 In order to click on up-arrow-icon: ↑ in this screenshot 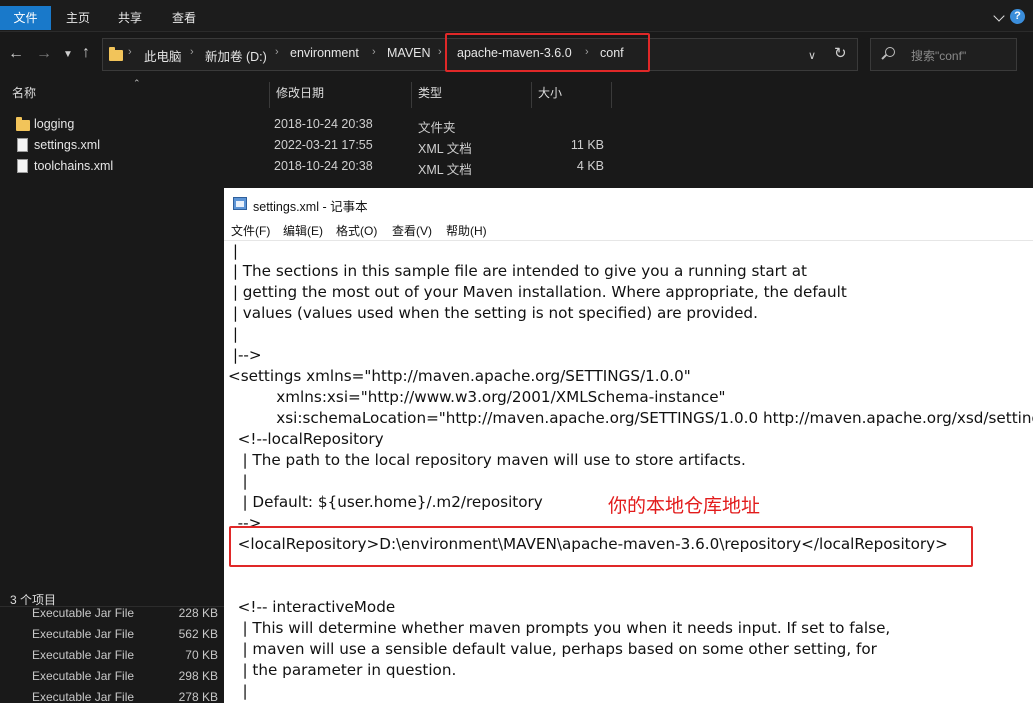, I will do `click(86, 53)`.